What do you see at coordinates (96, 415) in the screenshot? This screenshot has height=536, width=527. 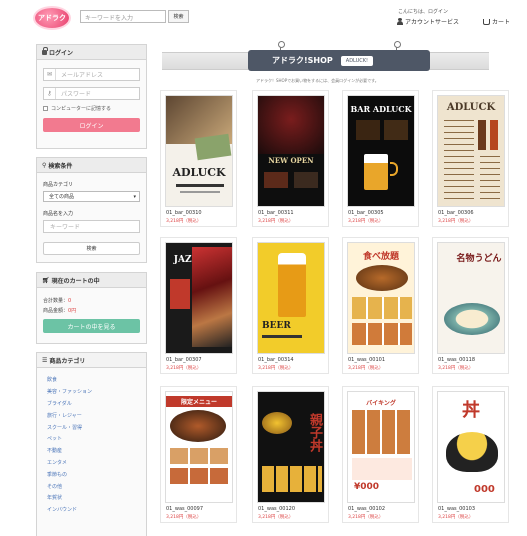 I see `category-item: 旅行・レジャー` at bounding box center [96, 415].